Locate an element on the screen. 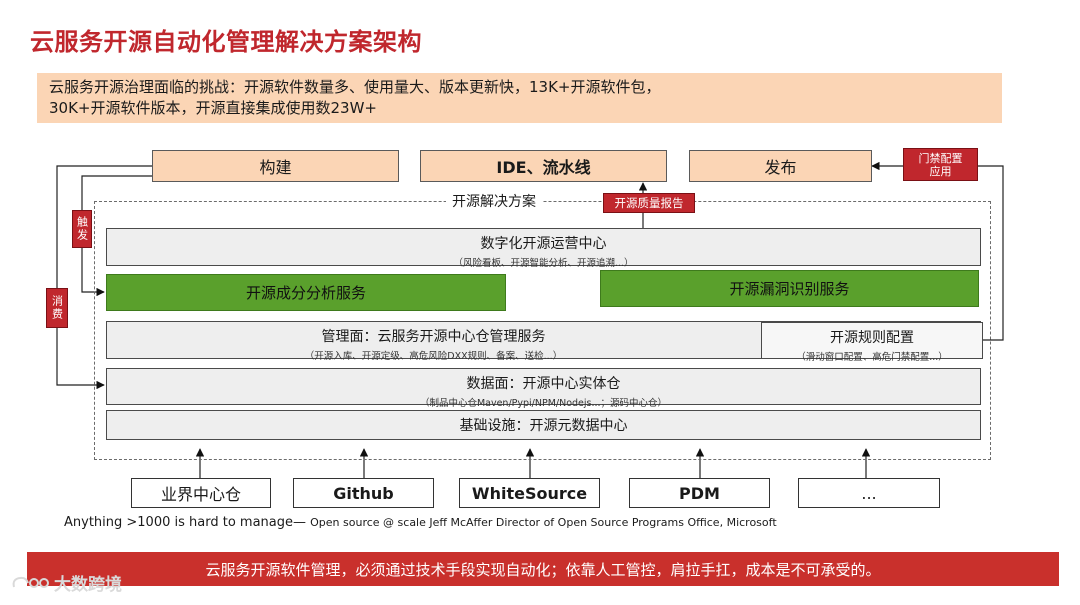 This screenshot has height=605, width=1080. trigger-badge: 触发 is located at coordinates (82, 229).